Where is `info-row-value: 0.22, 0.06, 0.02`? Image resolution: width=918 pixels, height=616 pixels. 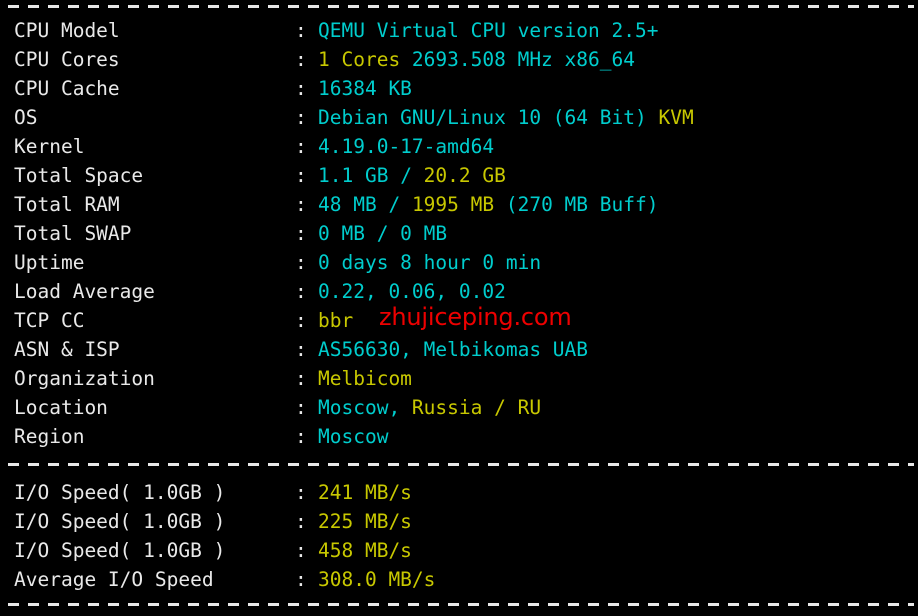
info-row-value: 0.22, 0.06, 0.02 is located at coordinates (412, 291).